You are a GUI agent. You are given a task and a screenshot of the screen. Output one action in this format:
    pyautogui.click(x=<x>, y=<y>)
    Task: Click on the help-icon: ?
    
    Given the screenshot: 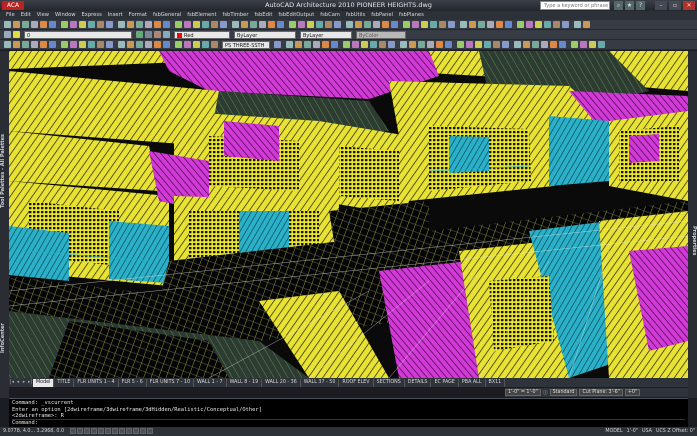 What is the action you would take?
    pyautogui.click(x=640, y=5)
    